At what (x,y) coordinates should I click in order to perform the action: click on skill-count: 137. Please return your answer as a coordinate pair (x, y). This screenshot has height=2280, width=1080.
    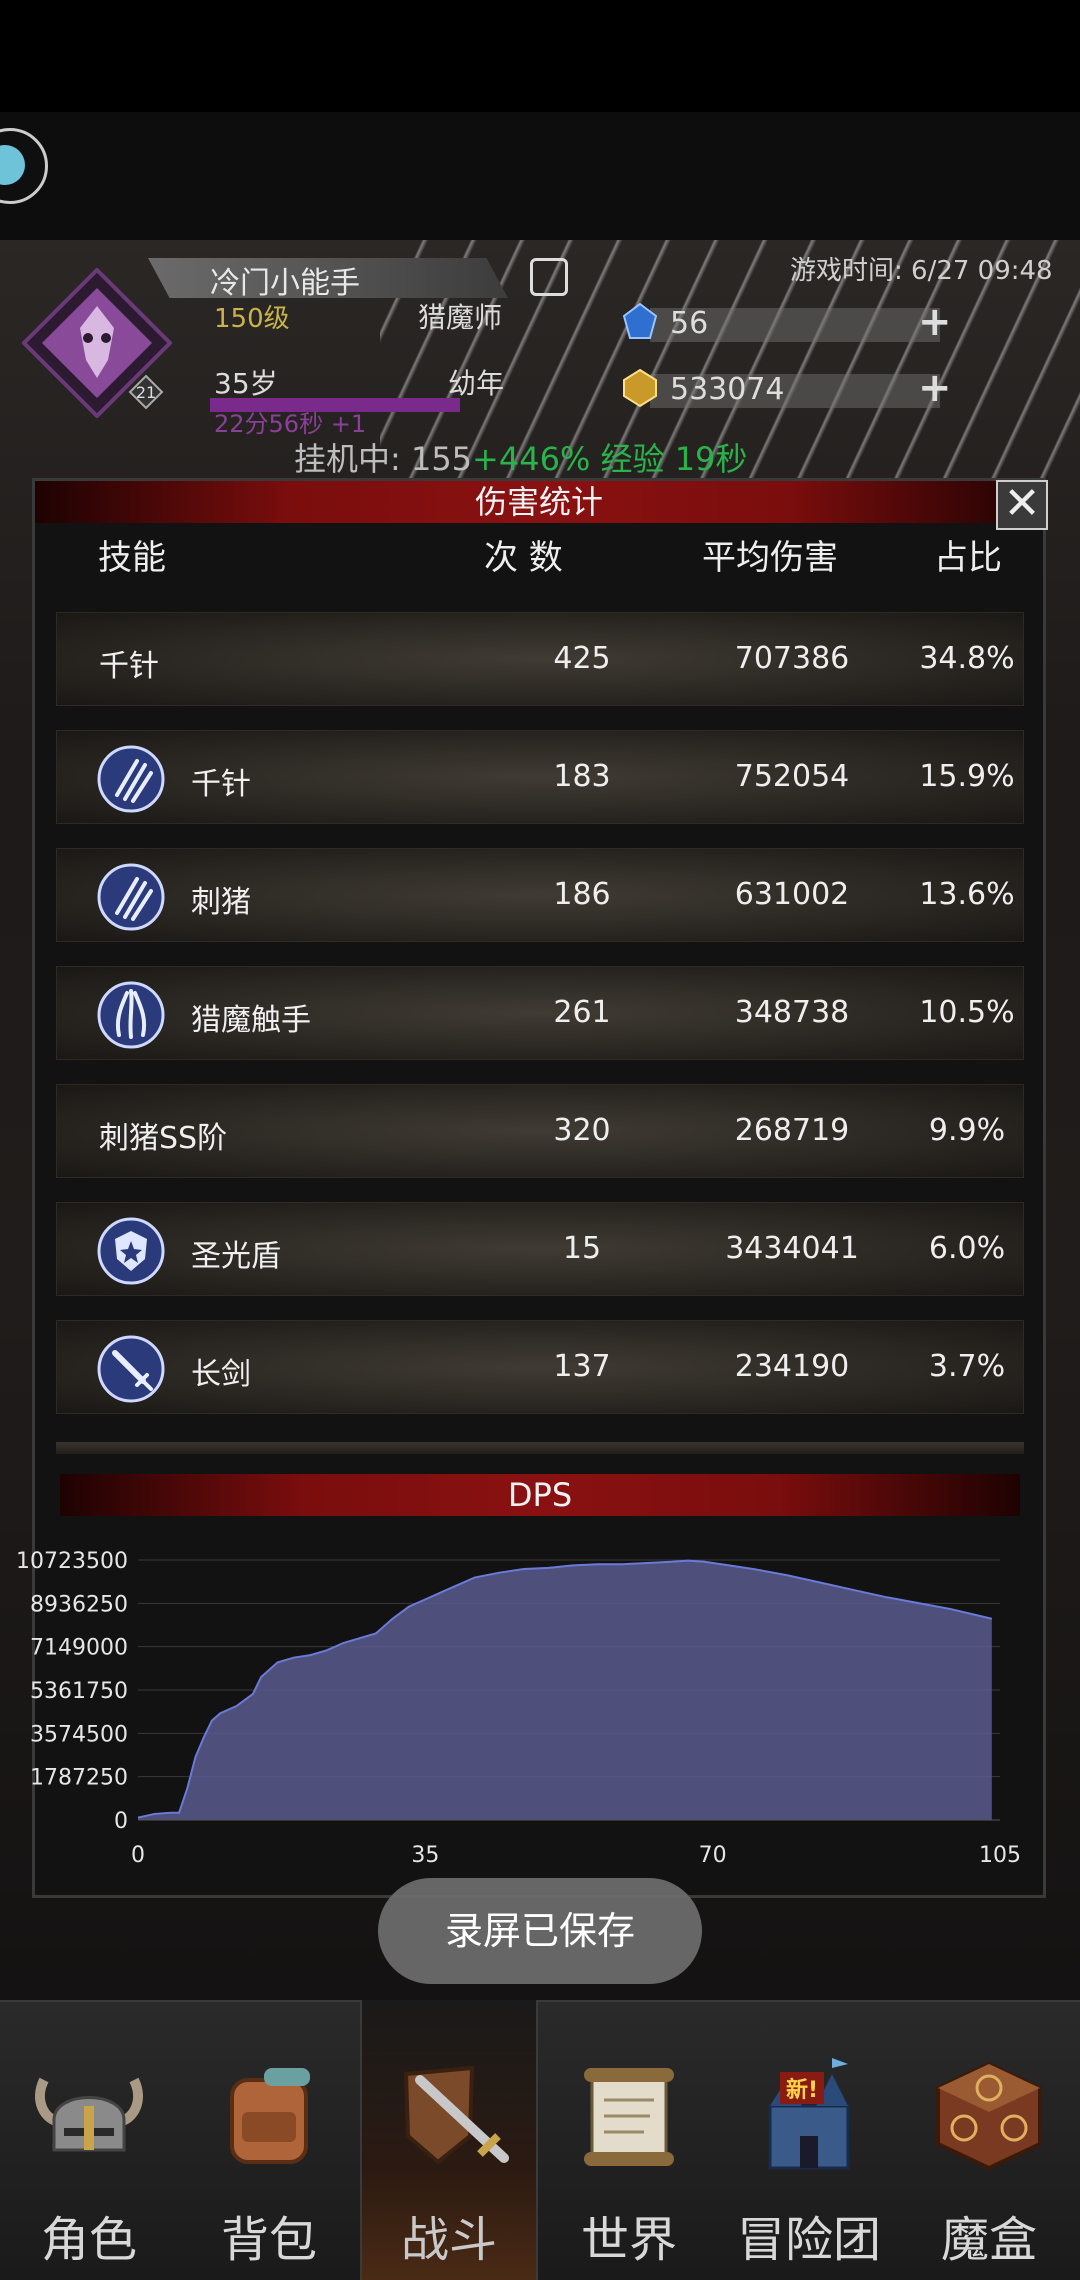
    Looking at the image, I should click on (582, 1366).